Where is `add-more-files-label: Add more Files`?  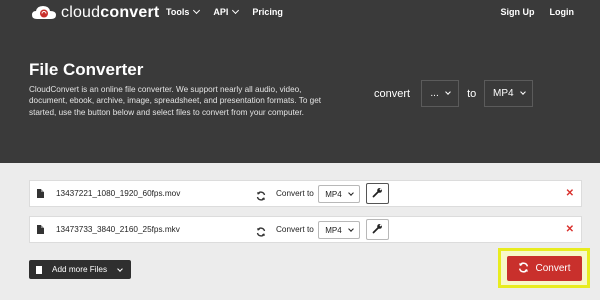
add-more-files-label: Add more Files is located at coordinates (80, 269).